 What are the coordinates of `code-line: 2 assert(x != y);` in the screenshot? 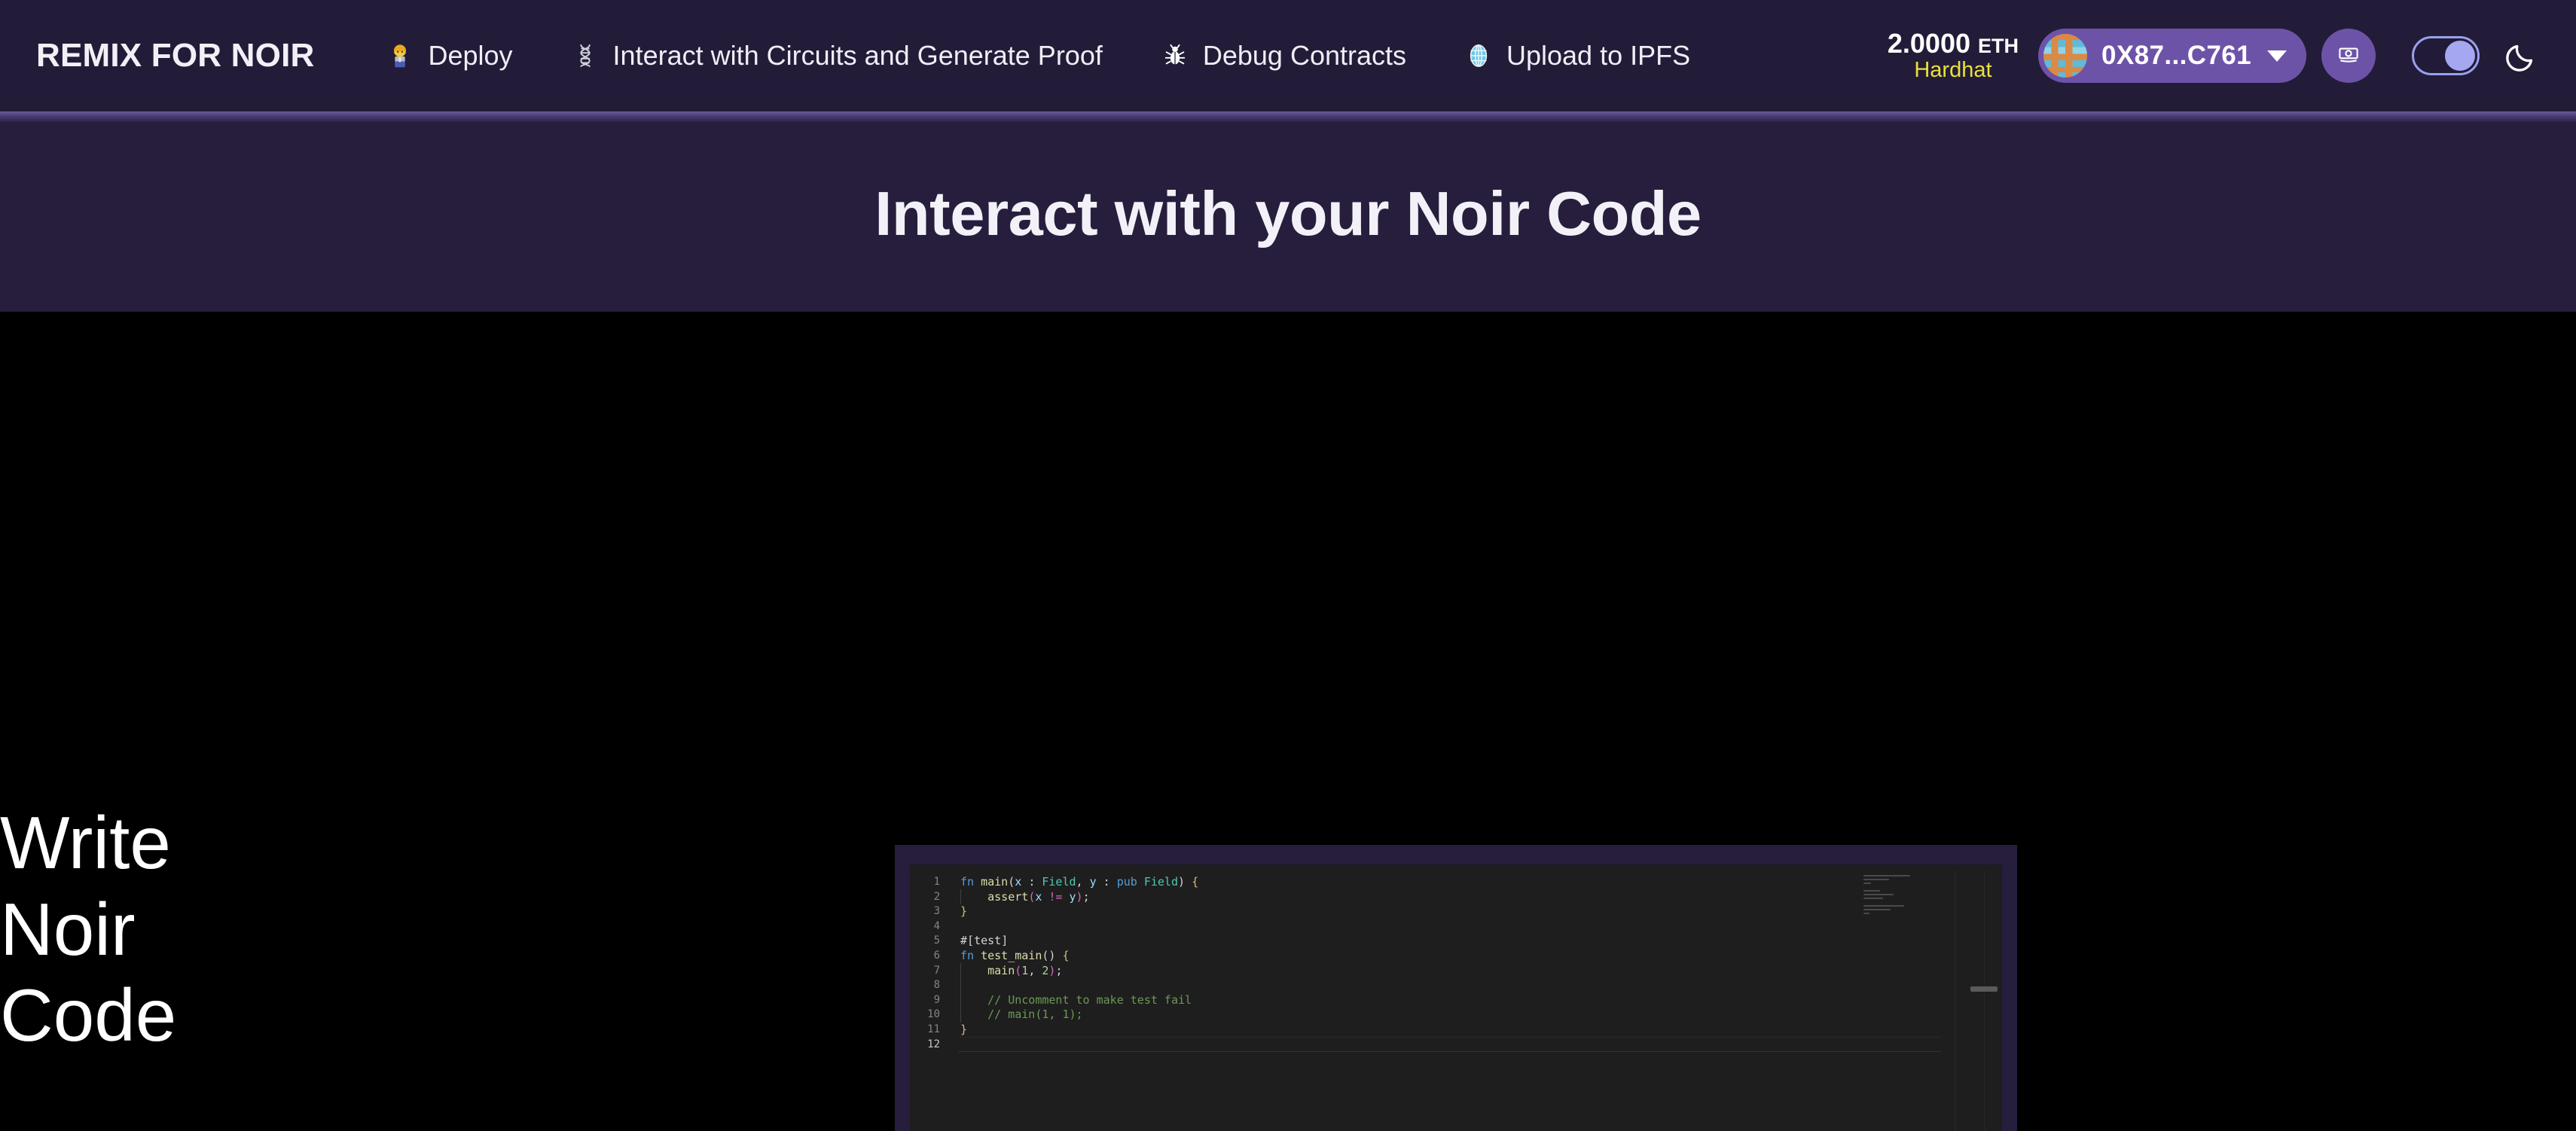 It's located at (1456, 898).